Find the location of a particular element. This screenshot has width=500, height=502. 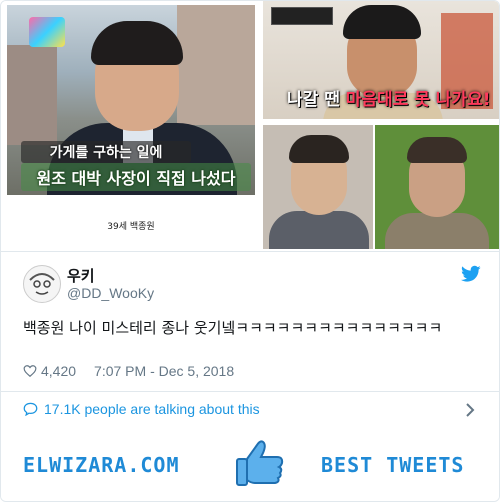

photo-portrait-right is located at coordinates (437, 187).